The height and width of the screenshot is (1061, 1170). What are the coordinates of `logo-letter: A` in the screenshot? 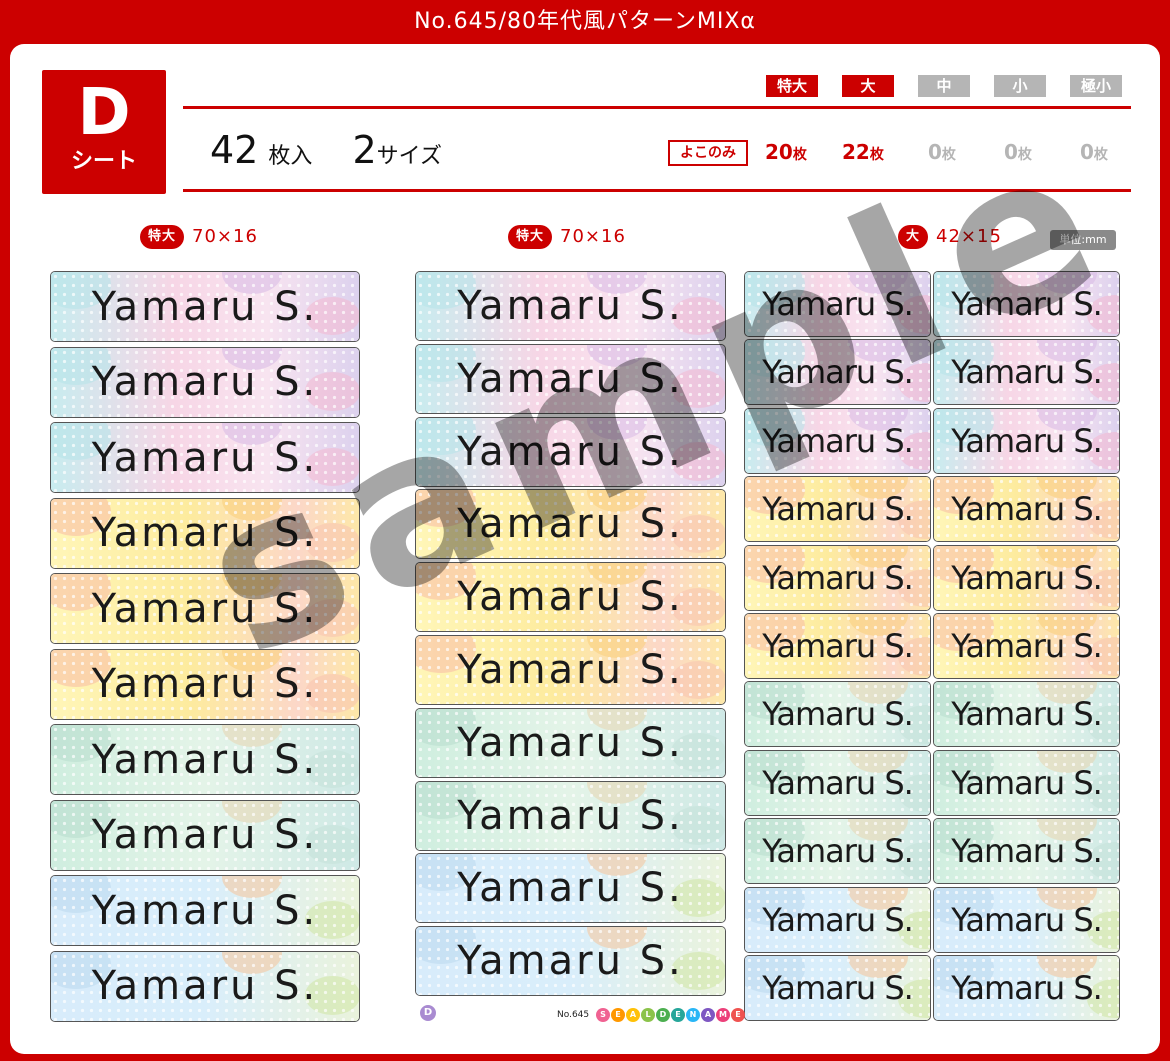 It's located at (633, 1015).